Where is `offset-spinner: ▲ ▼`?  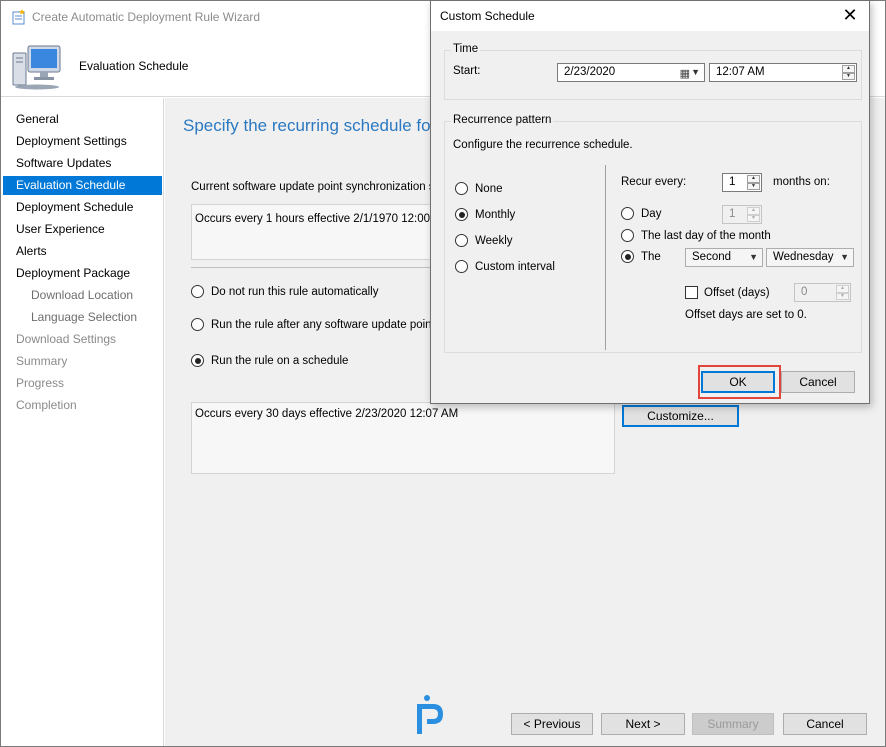
offset-spinner: ▲ ▼ is located at coordinates (842, 292).